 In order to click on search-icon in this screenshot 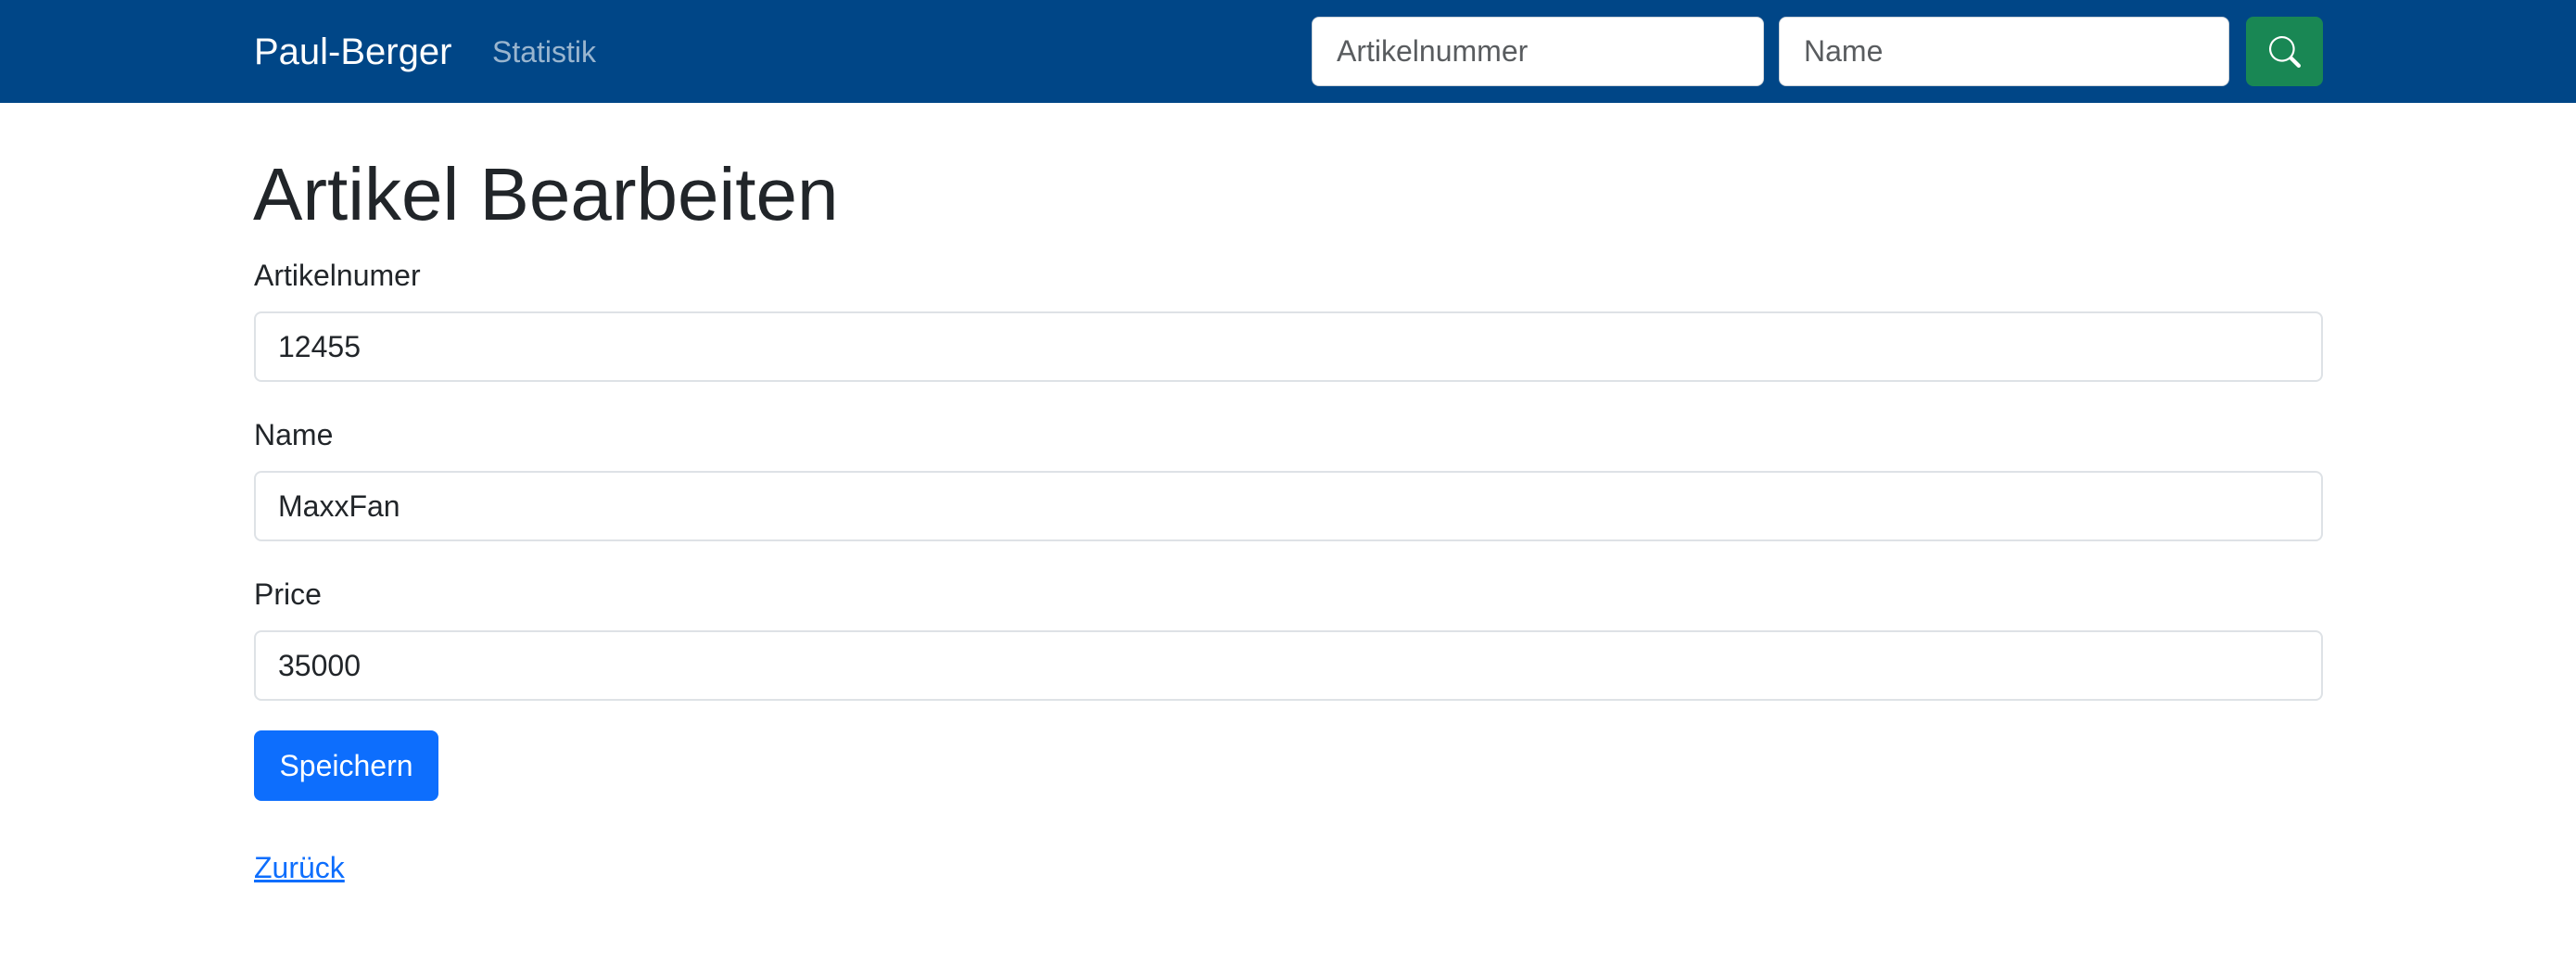, I will do `click(2284, 52)`.